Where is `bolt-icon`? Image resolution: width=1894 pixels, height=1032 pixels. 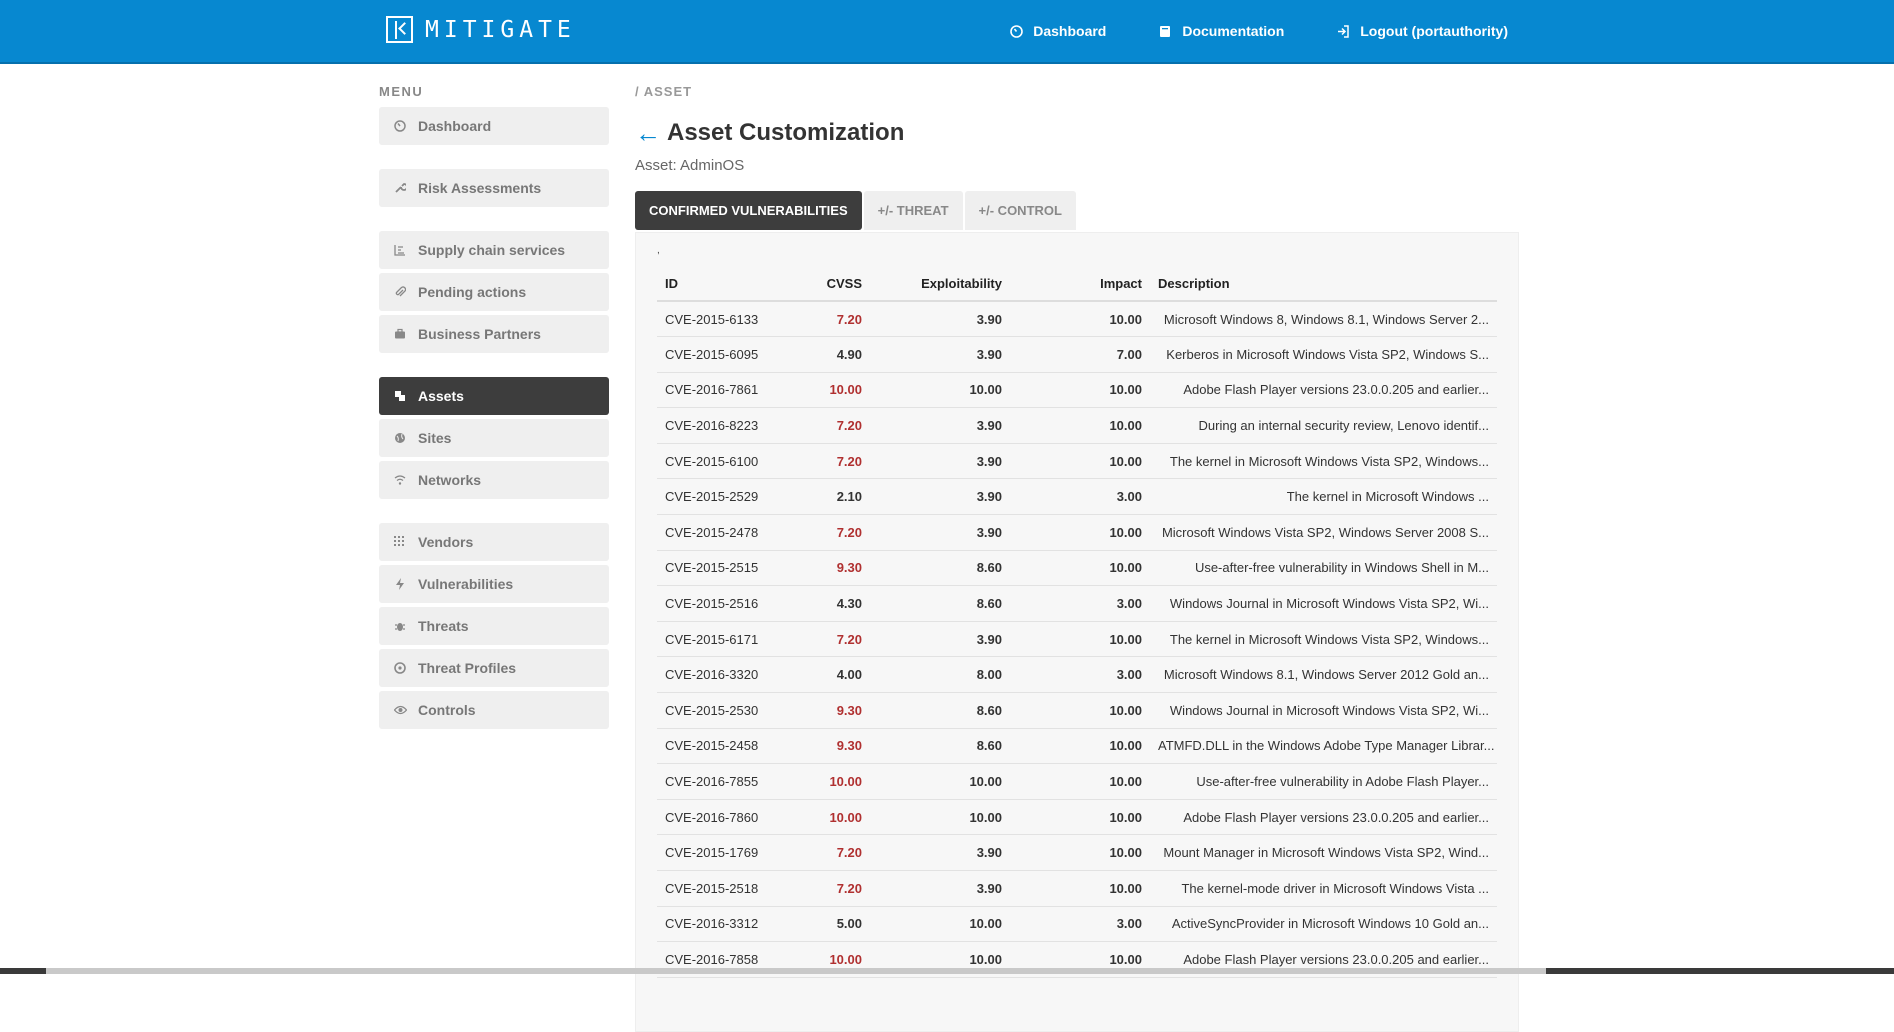
bolt-icon is located at coordinates (400, 584).